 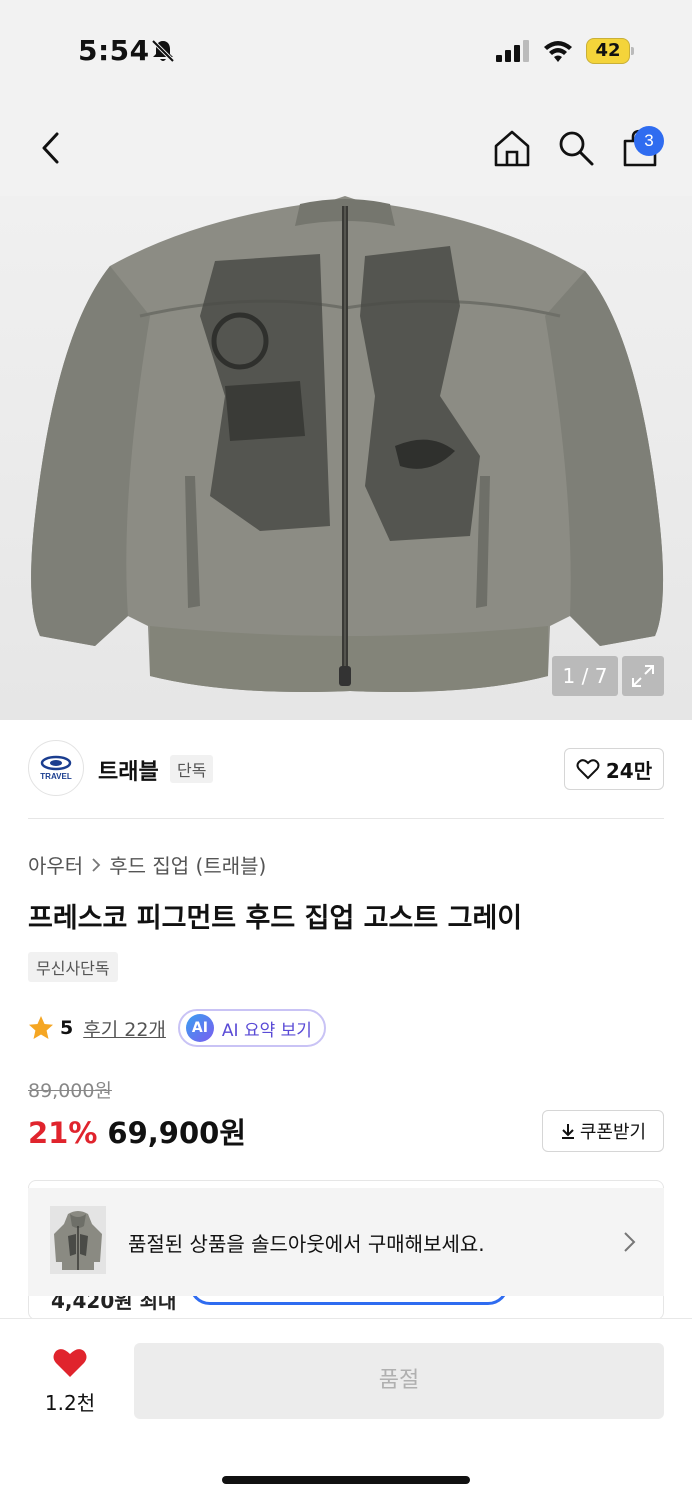 What do you see at coordinates (177, 1133) in the screenshot?
I see `sale-price: 69,900원` at bounding box center [177, 1133].